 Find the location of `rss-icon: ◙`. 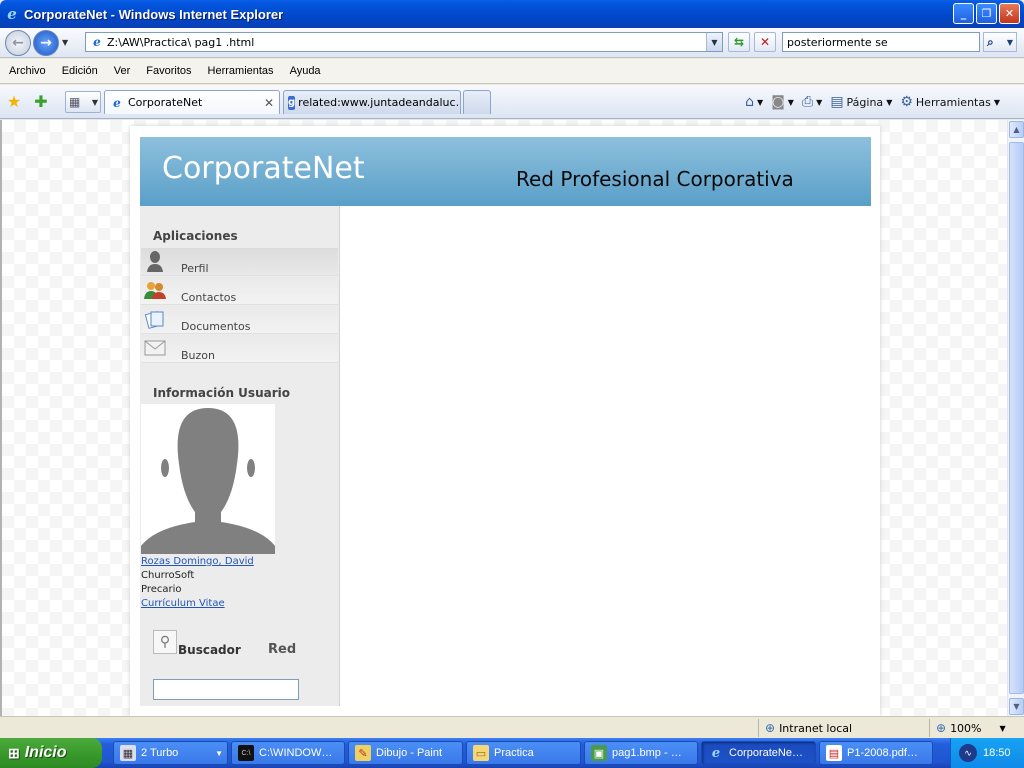

rss-icon: ◙ is located at coordinates (778, 102).